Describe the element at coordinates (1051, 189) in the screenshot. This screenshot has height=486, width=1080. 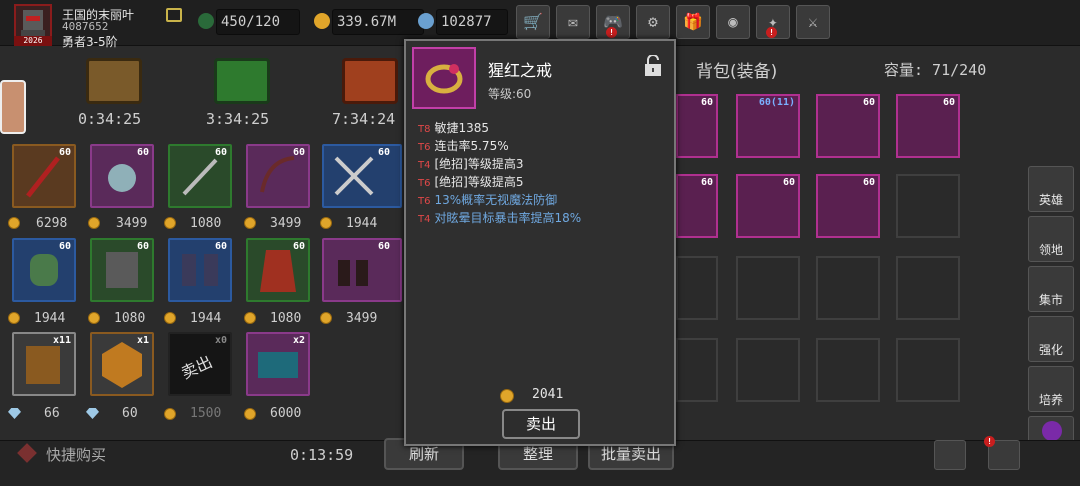
I see `hero-button: 英雄` at that location.